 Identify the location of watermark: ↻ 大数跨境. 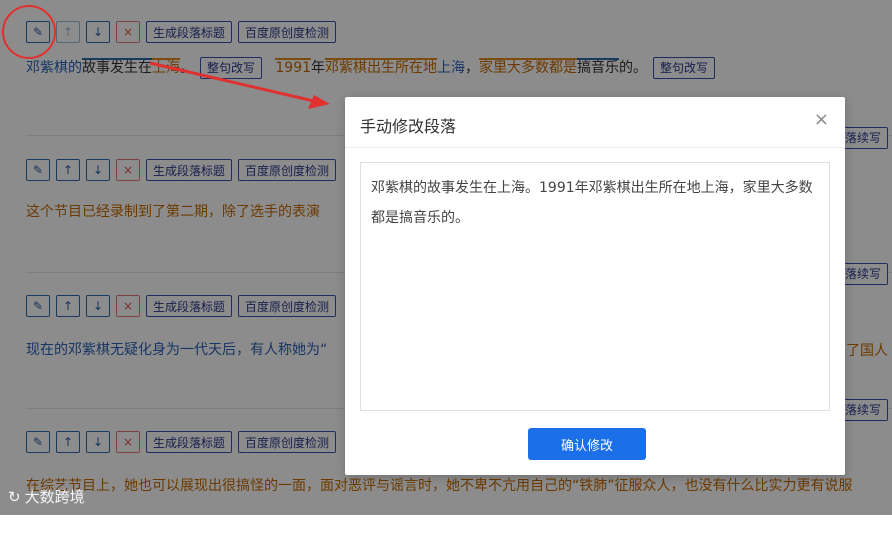
(46, 496).